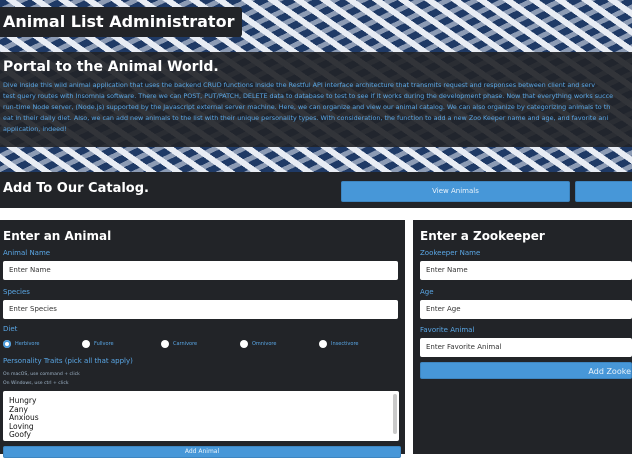  What do you see at coordinates (204, 435) in the screenshot?
I see `trait-option: Goofy` at bounding box center [204, 435].